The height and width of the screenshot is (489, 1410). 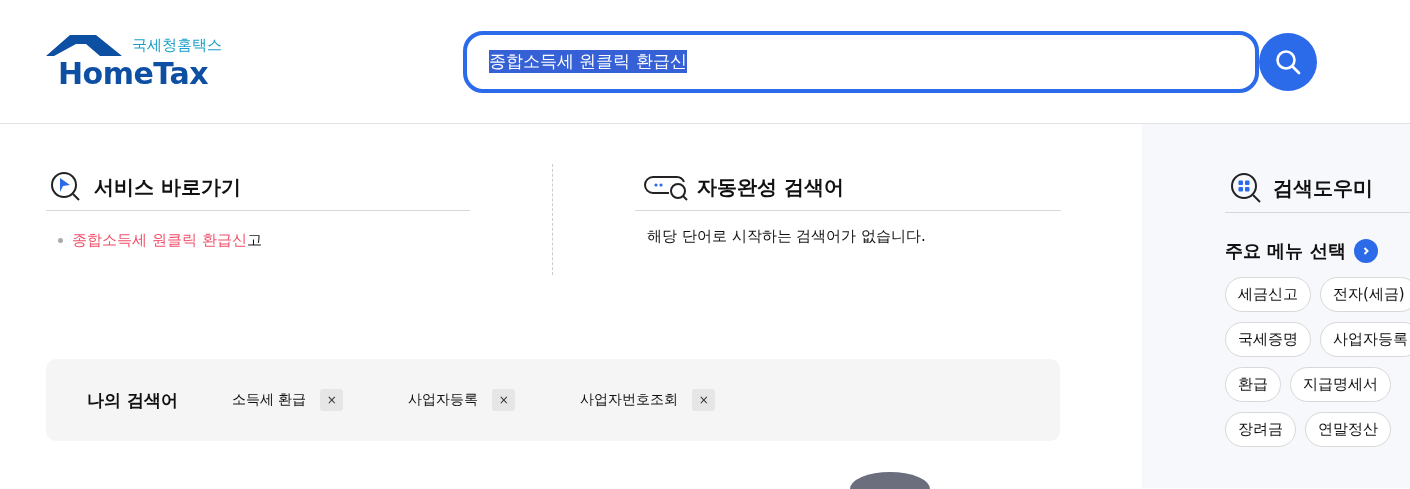 I want to click on next-button, so click(x=1365, y=251).